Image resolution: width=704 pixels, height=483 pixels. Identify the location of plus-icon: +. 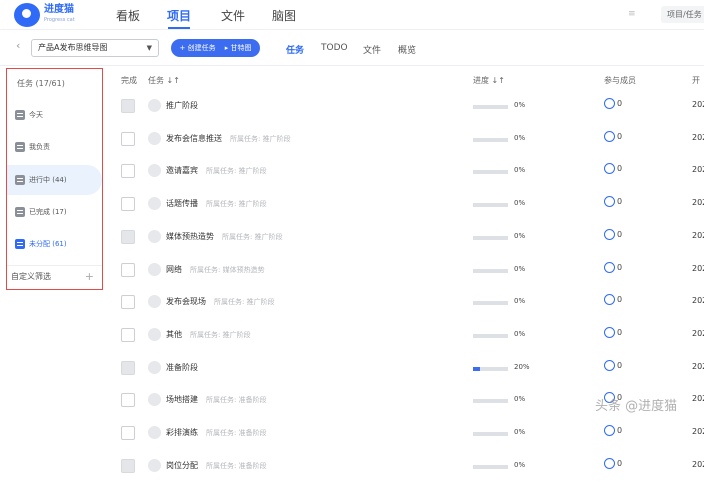
(89, 276).